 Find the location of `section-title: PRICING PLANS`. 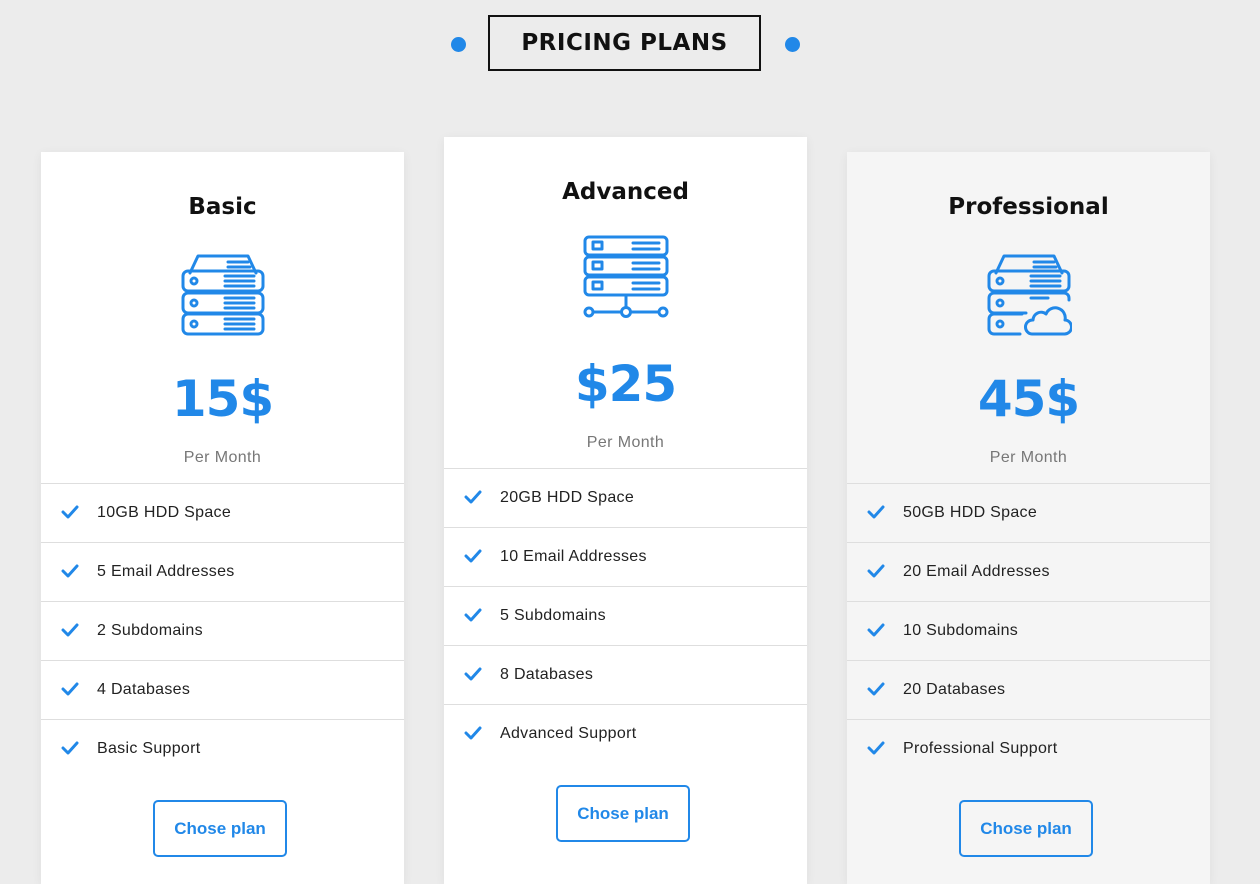

section-title: PRICING PLANS is located at coordinates (624, 43).